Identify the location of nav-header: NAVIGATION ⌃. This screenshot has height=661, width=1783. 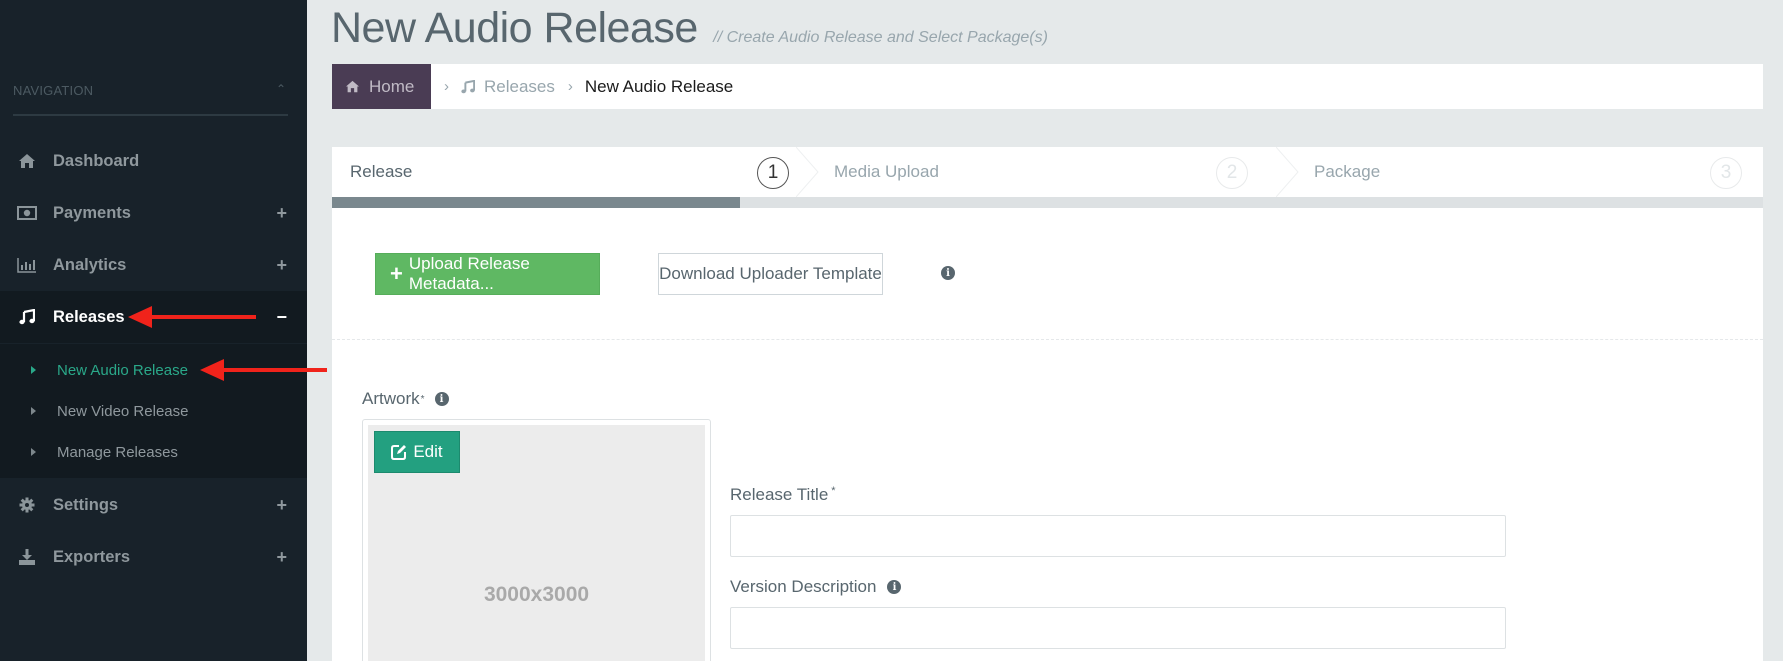
(150, 99).